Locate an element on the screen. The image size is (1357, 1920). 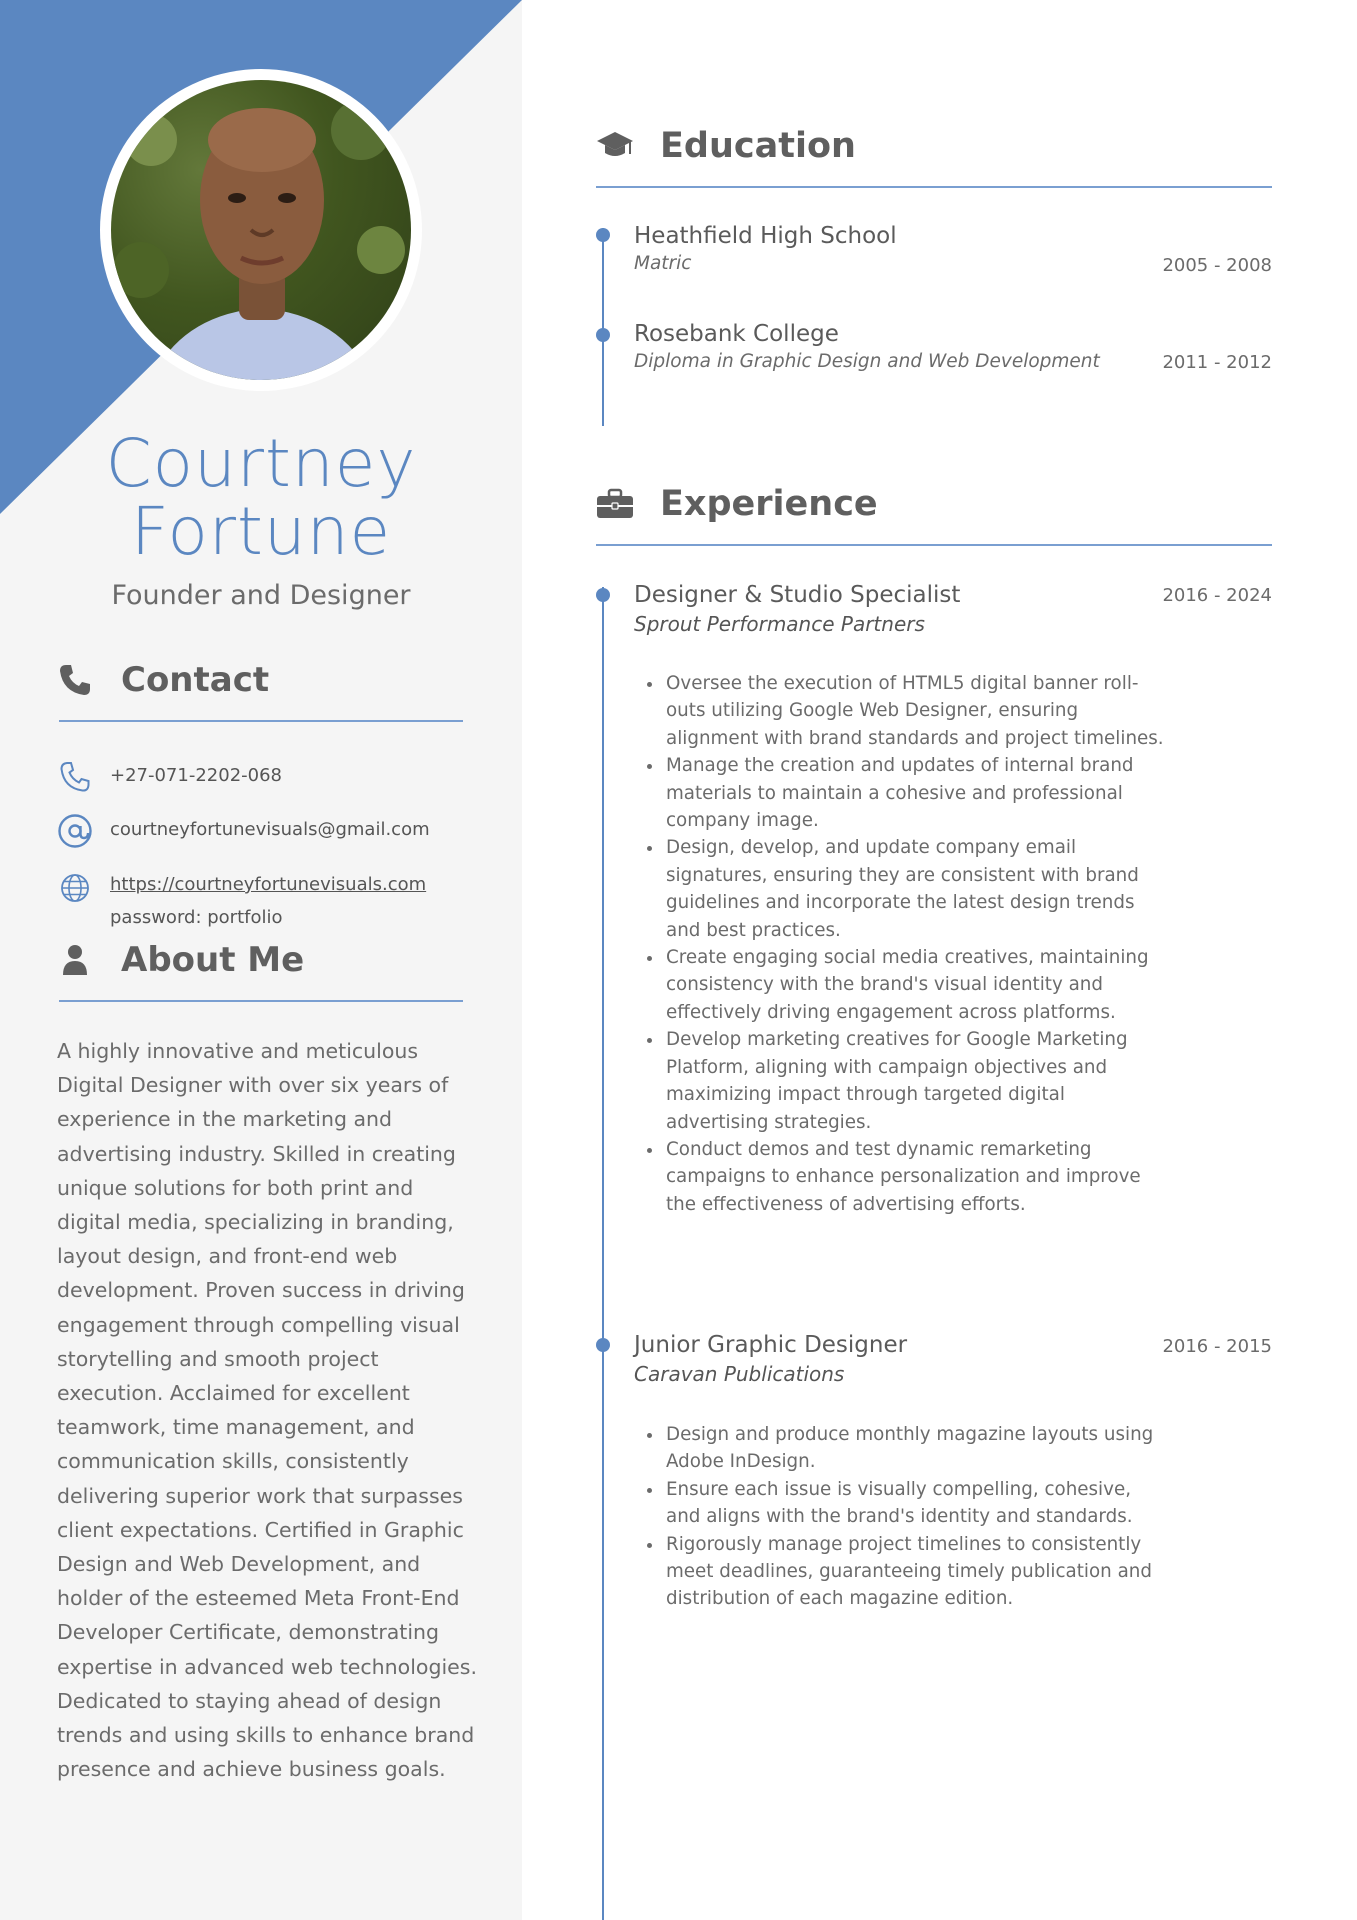
contact-phone-row: +27-071-2202-068 is located at coordinates (267, 777).